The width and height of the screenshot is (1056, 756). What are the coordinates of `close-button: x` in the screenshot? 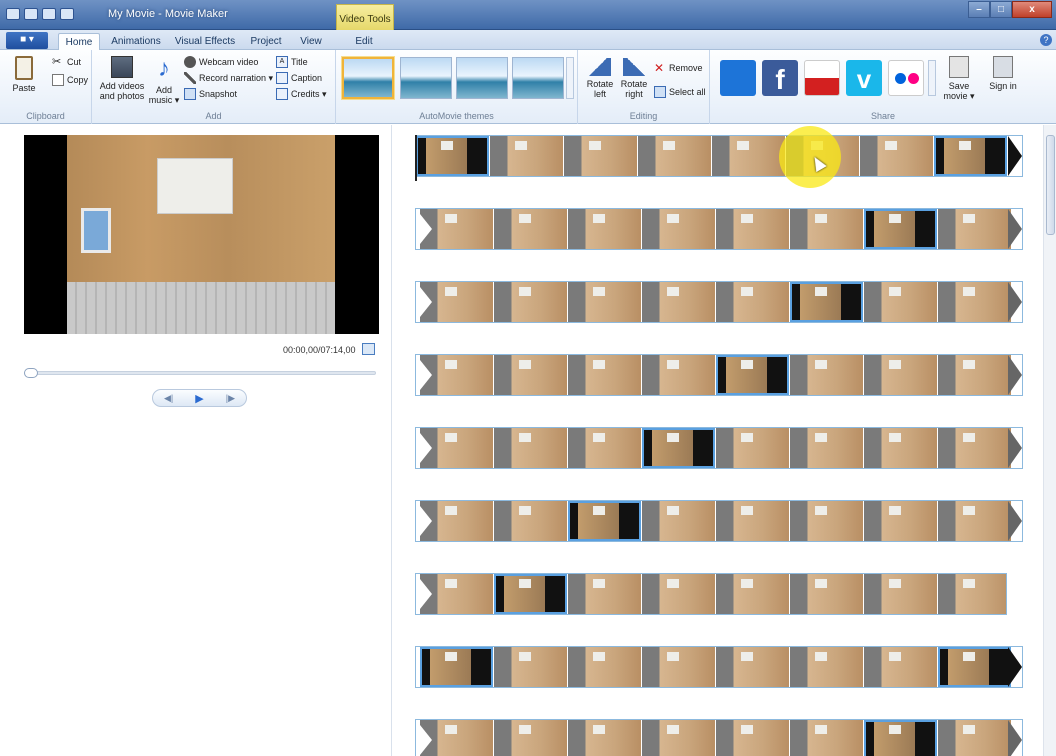 It's located at (1032, 9).